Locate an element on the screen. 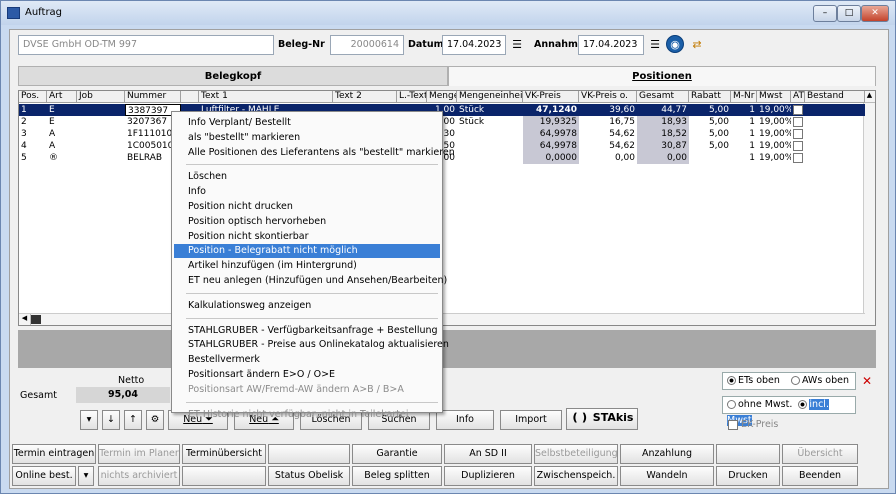  incl-mwst-radio is located at coordinates (803, 404).